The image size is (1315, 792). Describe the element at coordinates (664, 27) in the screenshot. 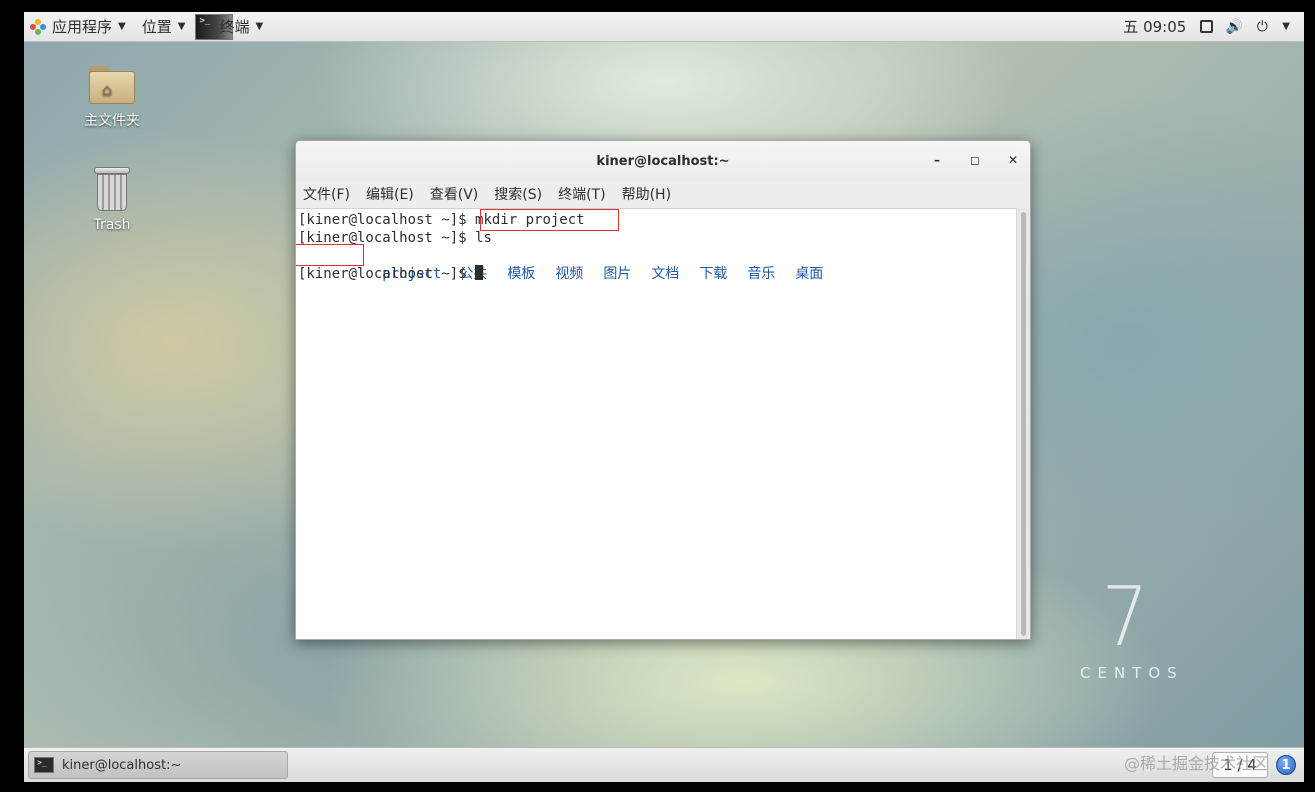

I see `top-panel: 应用程序 ▼ 位置 ▼ >_ 终端 ▼ 五 09:05 🔊 ⏻ ▼` at that location.